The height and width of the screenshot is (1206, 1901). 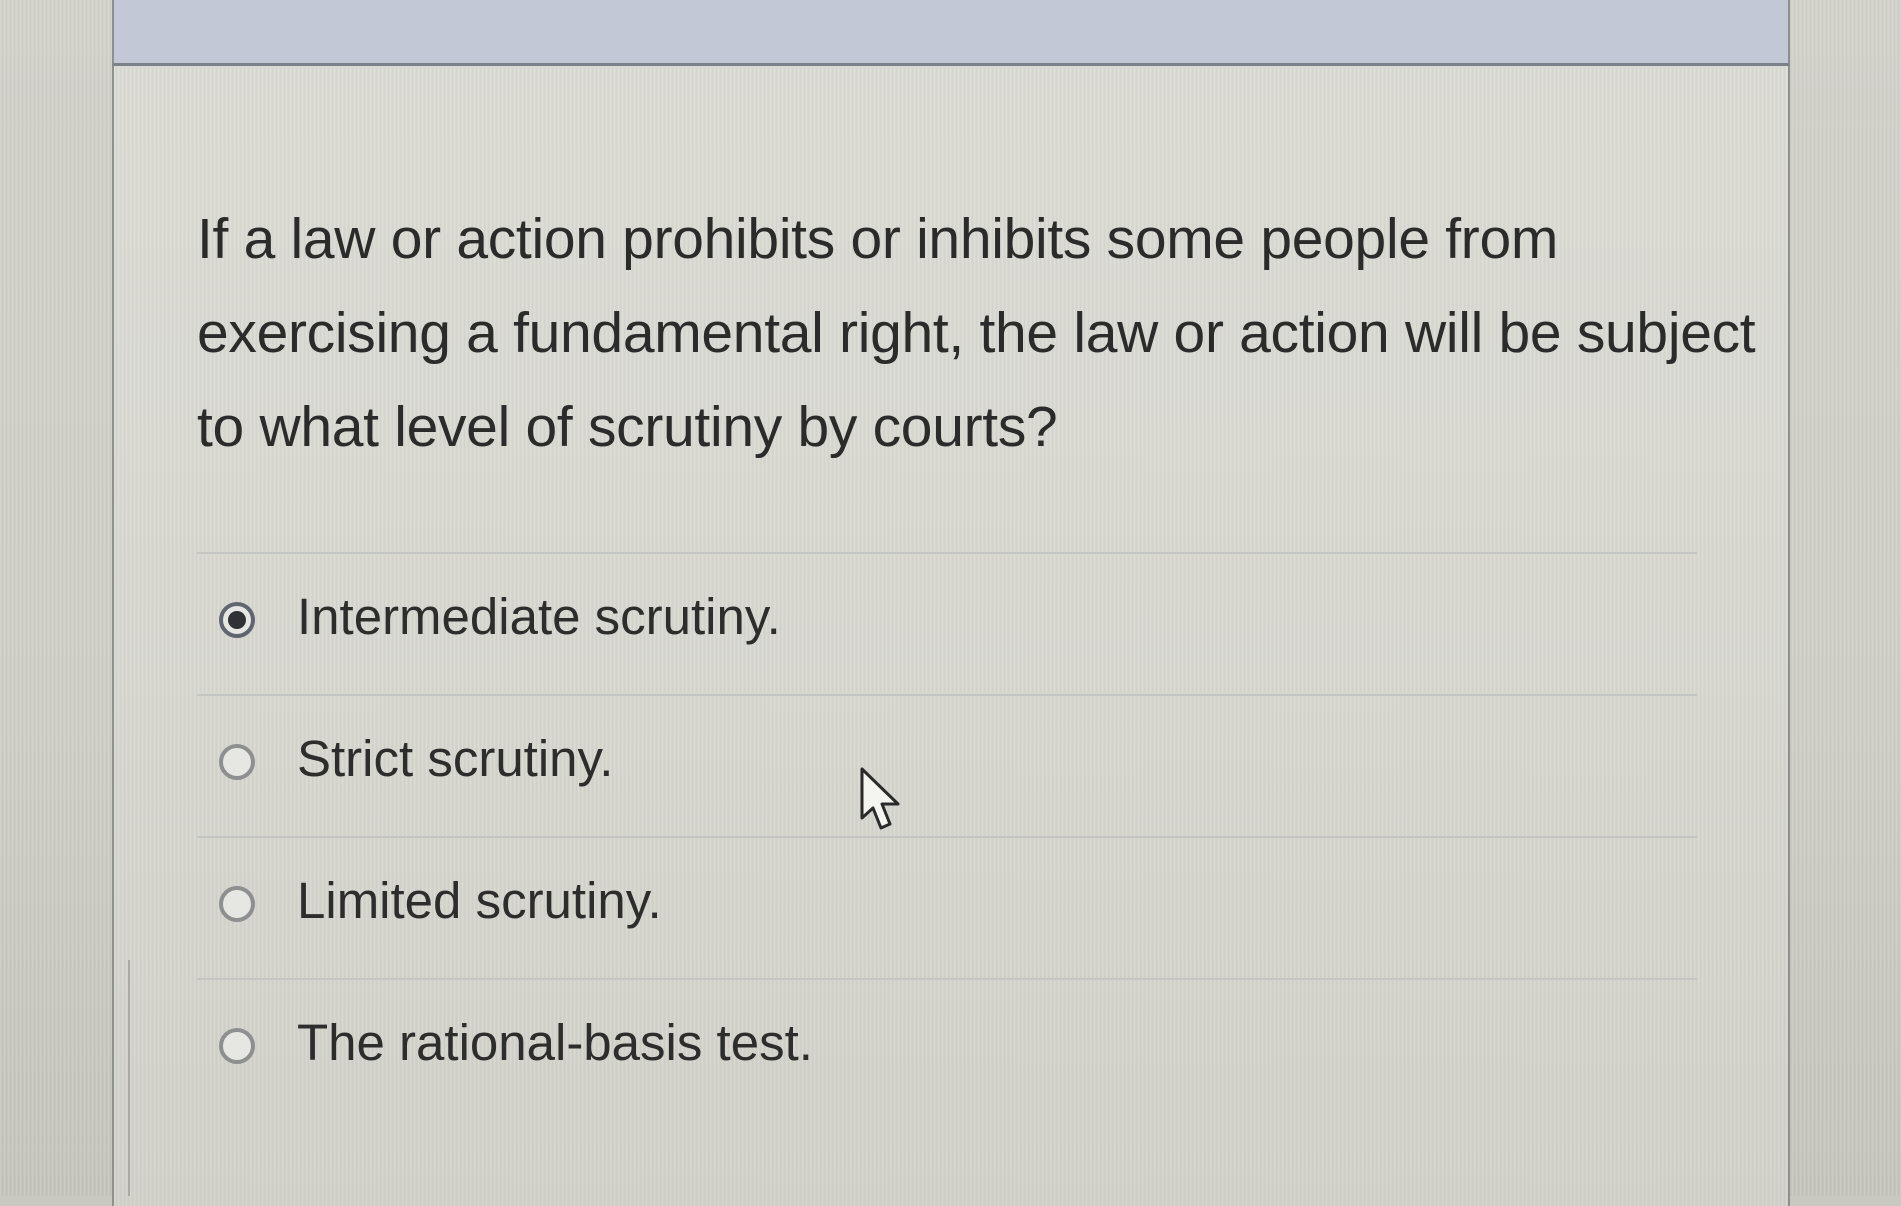 What do you see at coordinates (947, 623) in the screenshot?
I see `answer-option-intermediate: Intermediate scrutiny.` at bounding box center [947, 623].